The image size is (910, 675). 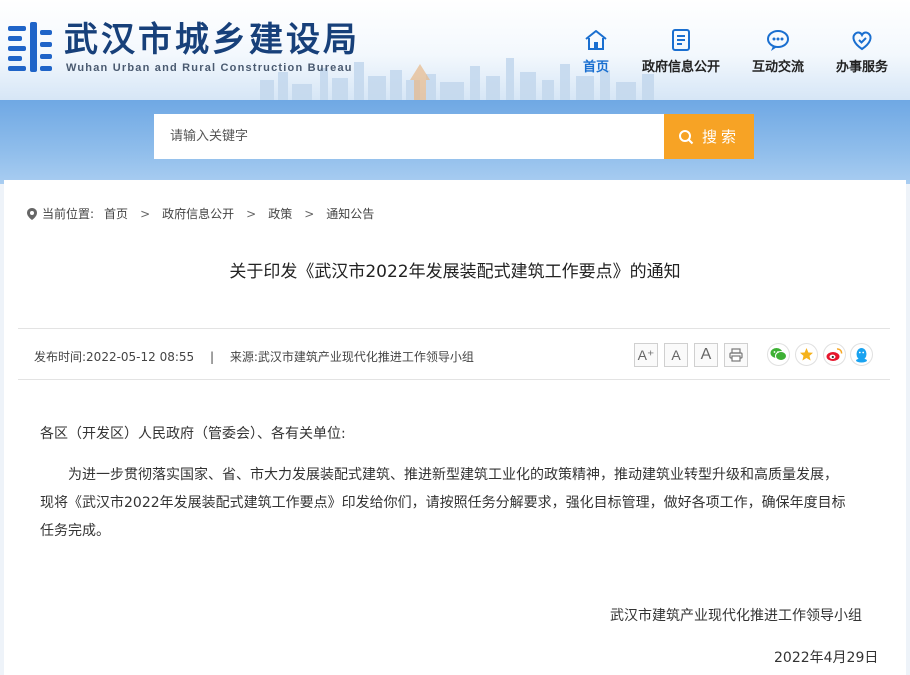 I want to click on nav-services: 办事服务, so click(x=862, y=53).